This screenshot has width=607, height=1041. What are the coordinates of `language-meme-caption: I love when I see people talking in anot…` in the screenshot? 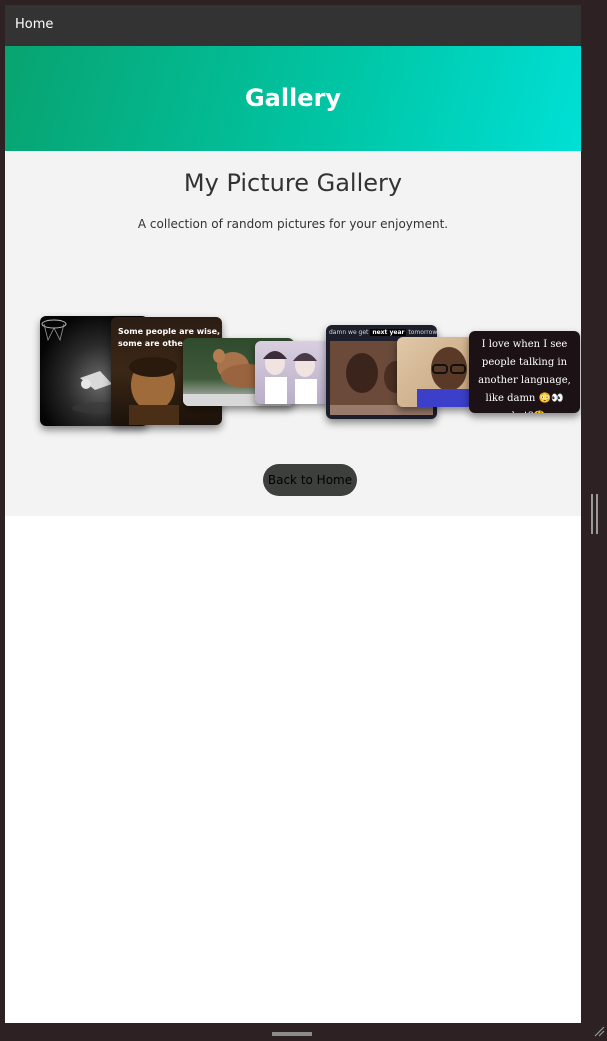 It's located at (524, 376).